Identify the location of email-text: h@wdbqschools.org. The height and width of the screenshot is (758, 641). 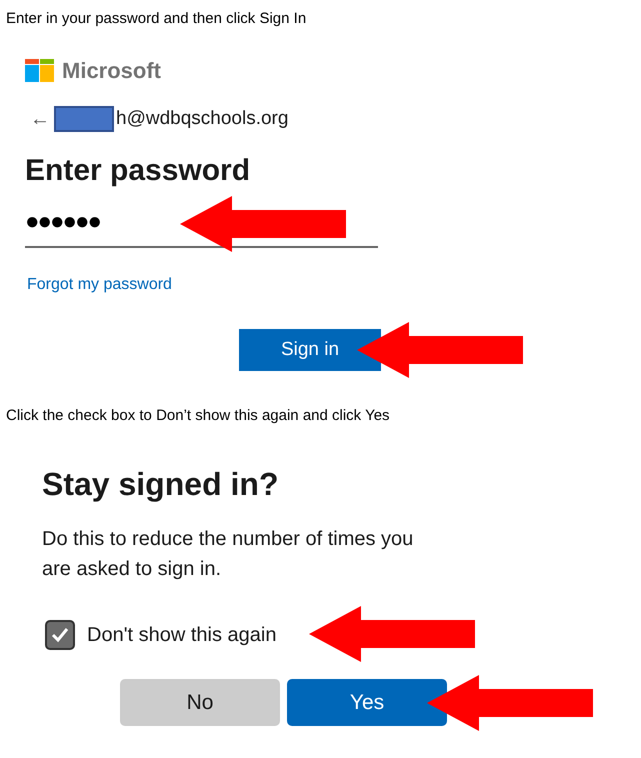
(202, 118).